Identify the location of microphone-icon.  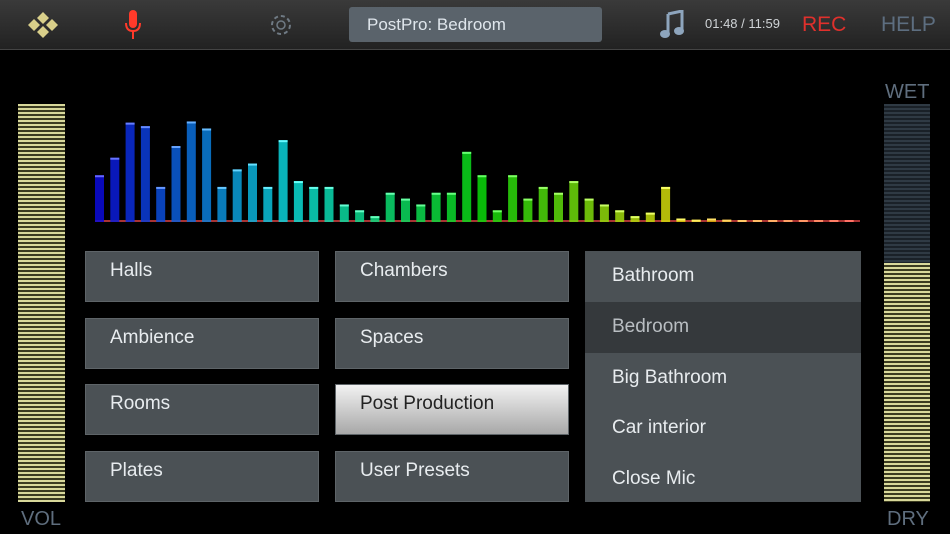
(133, 25).